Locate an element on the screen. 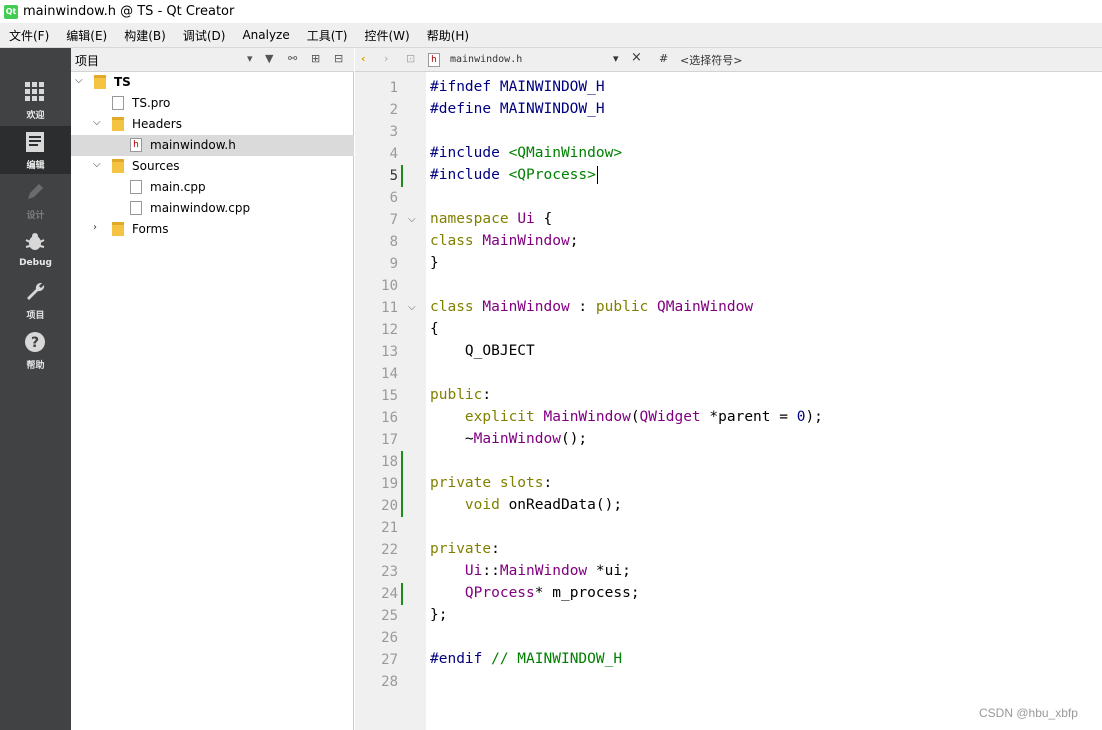 This screenshot has height=730, width=1102. symbol-selector: <选择符号> is located at coordinates (711, 60).